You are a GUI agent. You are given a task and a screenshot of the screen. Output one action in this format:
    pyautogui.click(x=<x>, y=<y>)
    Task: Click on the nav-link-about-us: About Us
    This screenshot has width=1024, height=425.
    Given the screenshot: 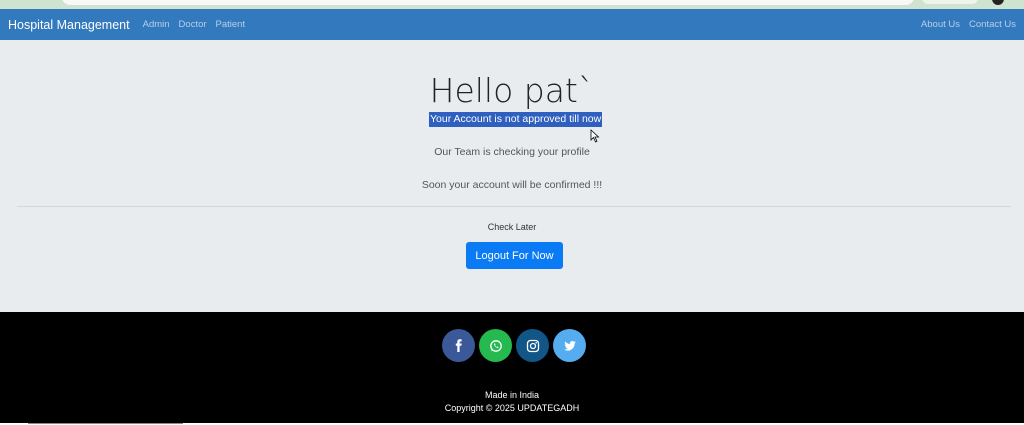 What is the action you would take?
    pyautogui.click(x=940, y=24)
    